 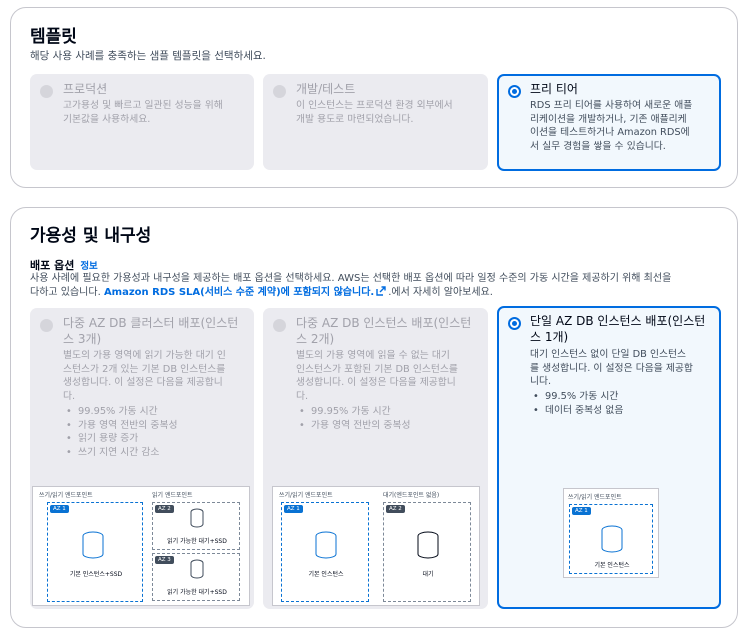 What do you see at coordinates (279, 91) in the screenshot?
I see `radio-devtest` at bounding box center [279, 91].